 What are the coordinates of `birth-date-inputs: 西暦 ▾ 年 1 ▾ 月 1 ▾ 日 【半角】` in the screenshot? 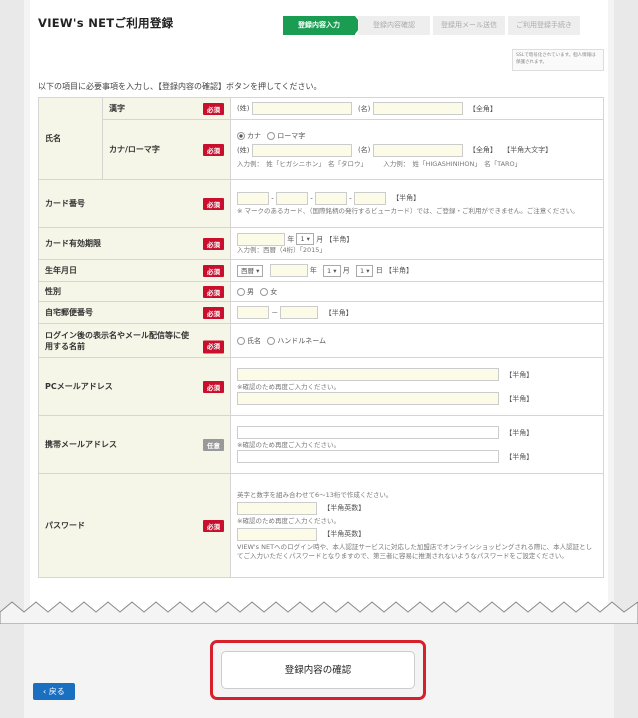 It's located at (417, 270).